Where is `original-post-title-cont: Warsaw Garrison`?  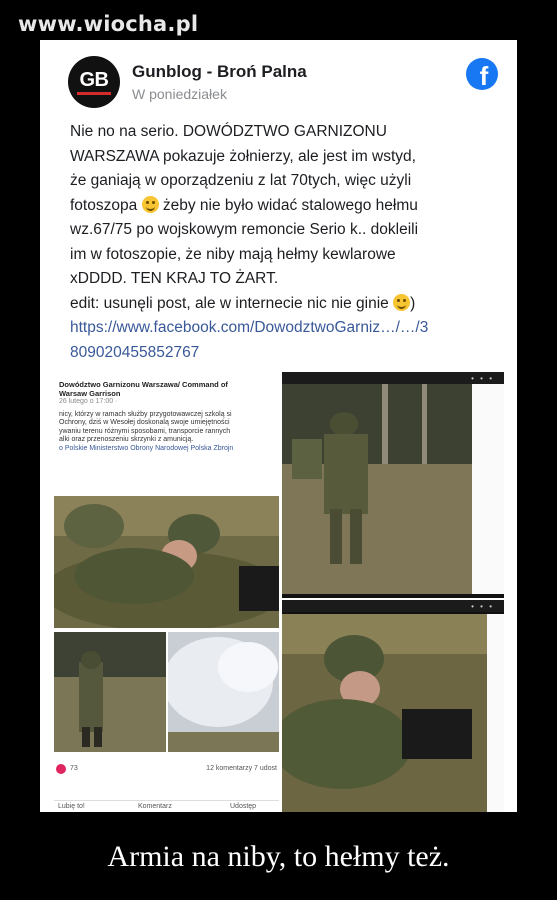
original-post-title-cont: Warsaw Garrison is located at coordinates (90, 393).